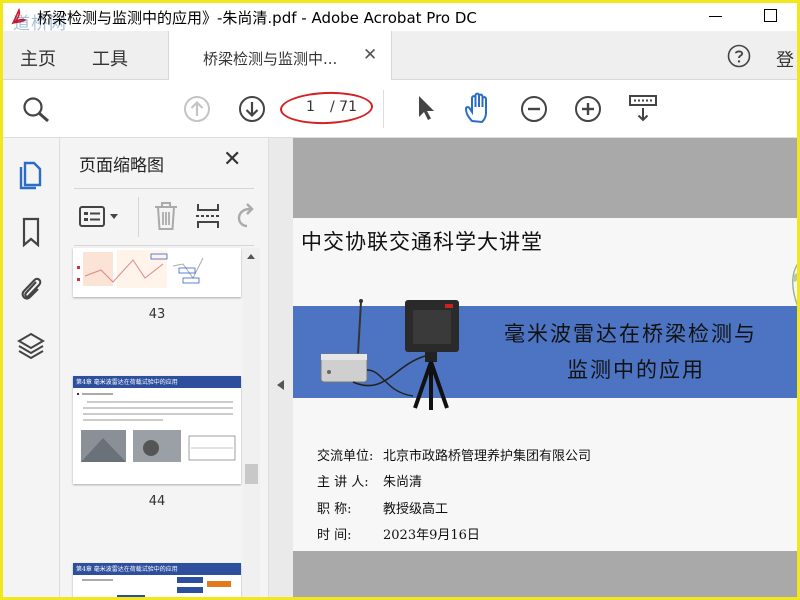  I want to click on info-row-speaker: 主 讲 人: 朱尚清, so click(369, 480).